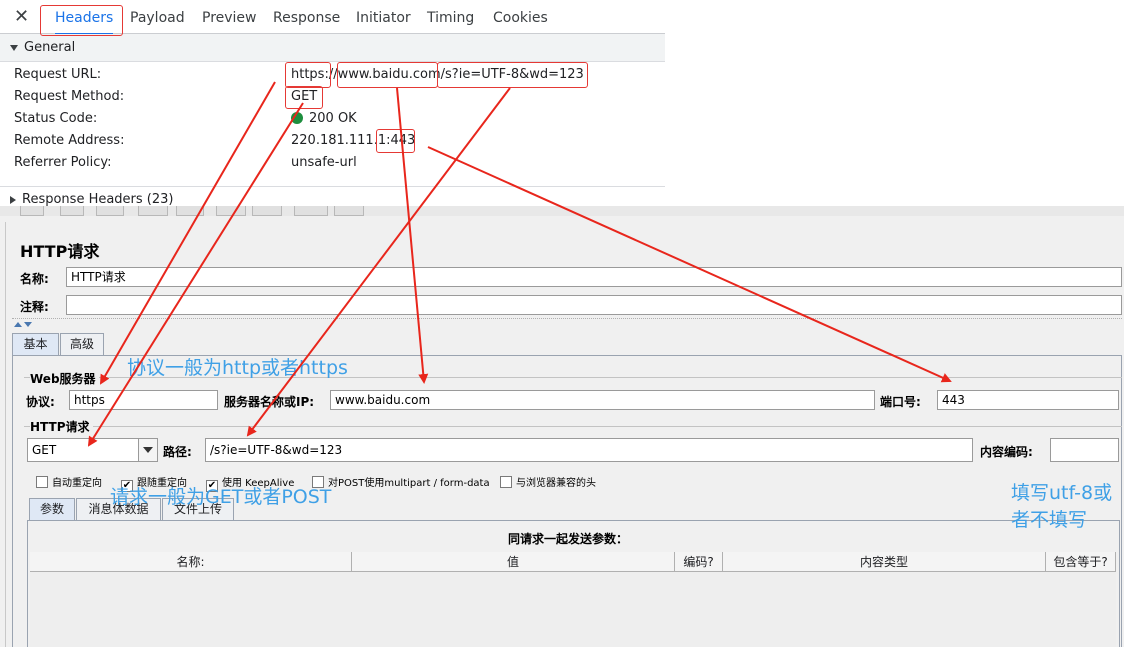 The width and height of the screenshot is (1124, 647). What do you see at coordinates (1028, 400) in the screenshot?
I see `port-input: 443` at bounding box center [1028, 400].